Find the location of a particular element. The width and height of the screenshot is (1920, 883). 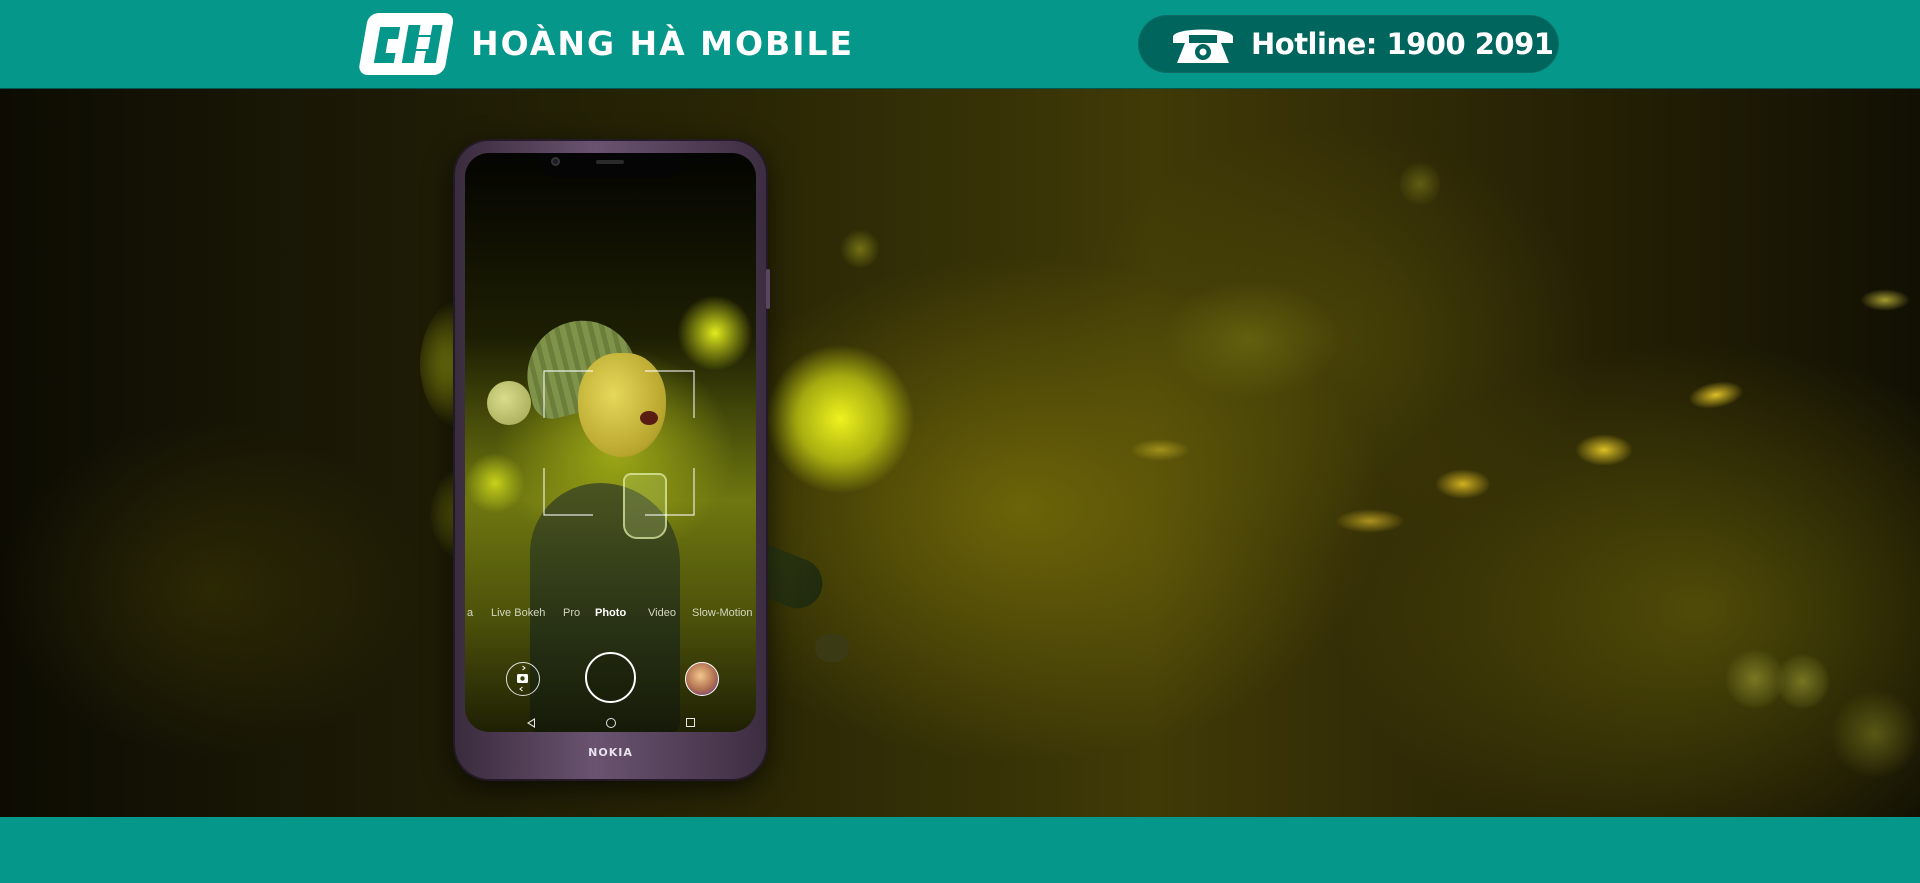

child-hand is located at coordinates (832, 648).